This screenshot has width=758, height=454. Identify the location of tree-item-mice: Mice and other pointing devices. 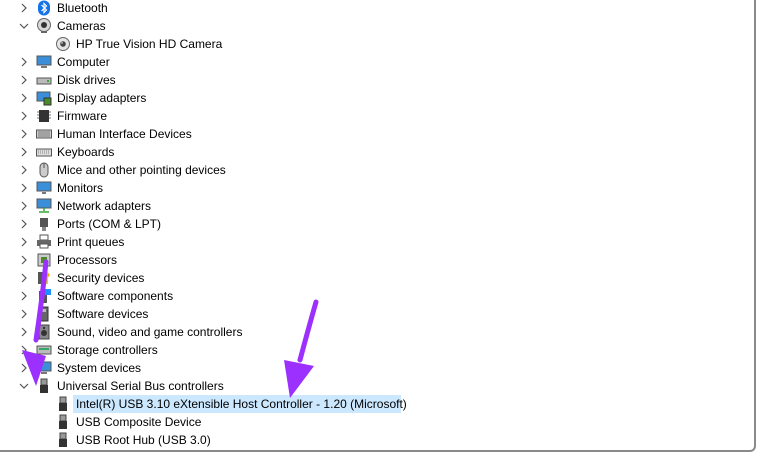
(370, 170).